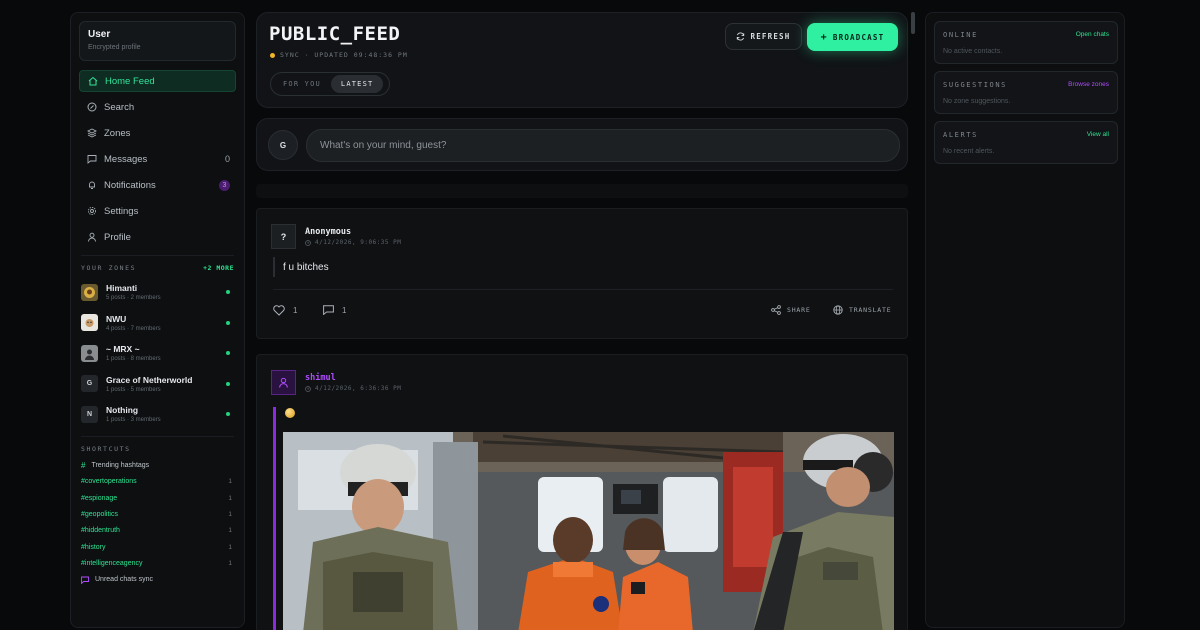 This screenshot has width=1200, height=630. What do you see at coordinates (123, 349) in the screenshot?
I see `zone-name: ~ MRX ~` at bounding box center [123, 349].